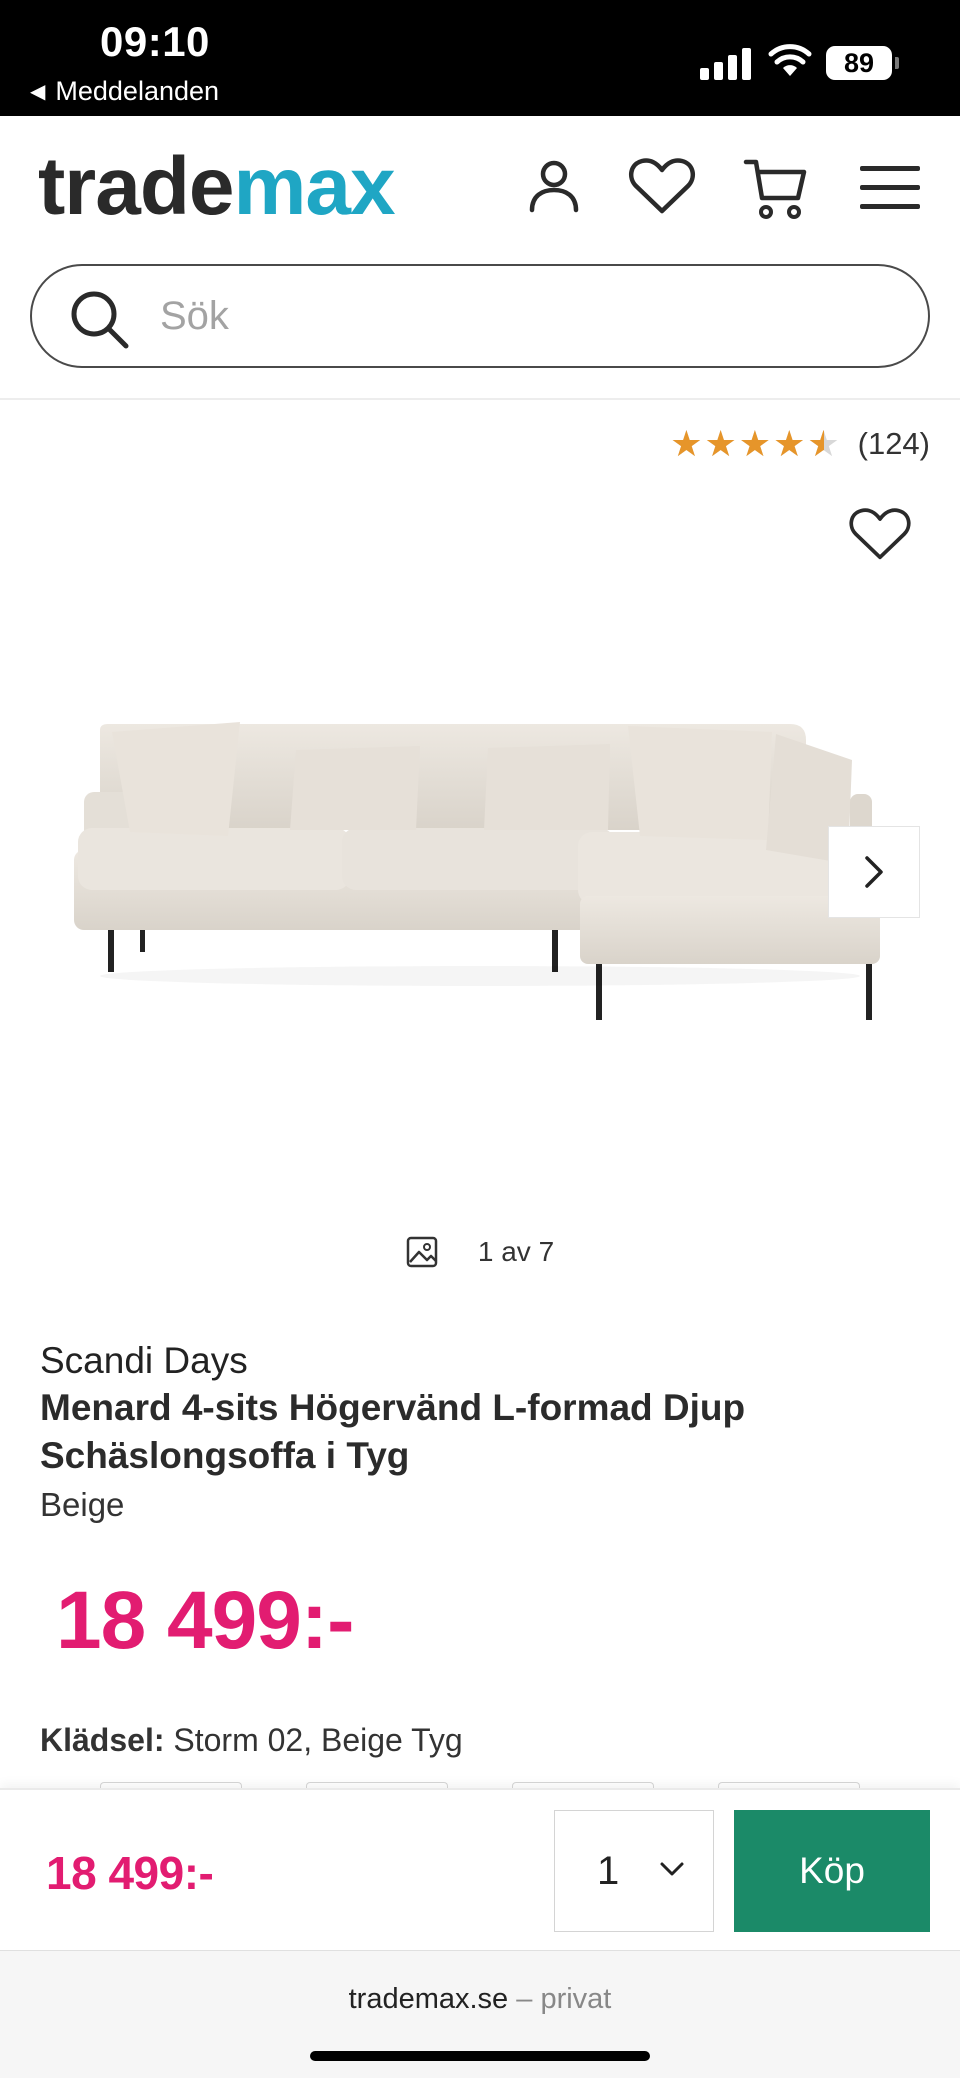 The image size is (960, 2078). What do you see at coordinates (727, 64) in the screenshot?
I see `cellular-signal-icon` at bounding box center [727, 64].